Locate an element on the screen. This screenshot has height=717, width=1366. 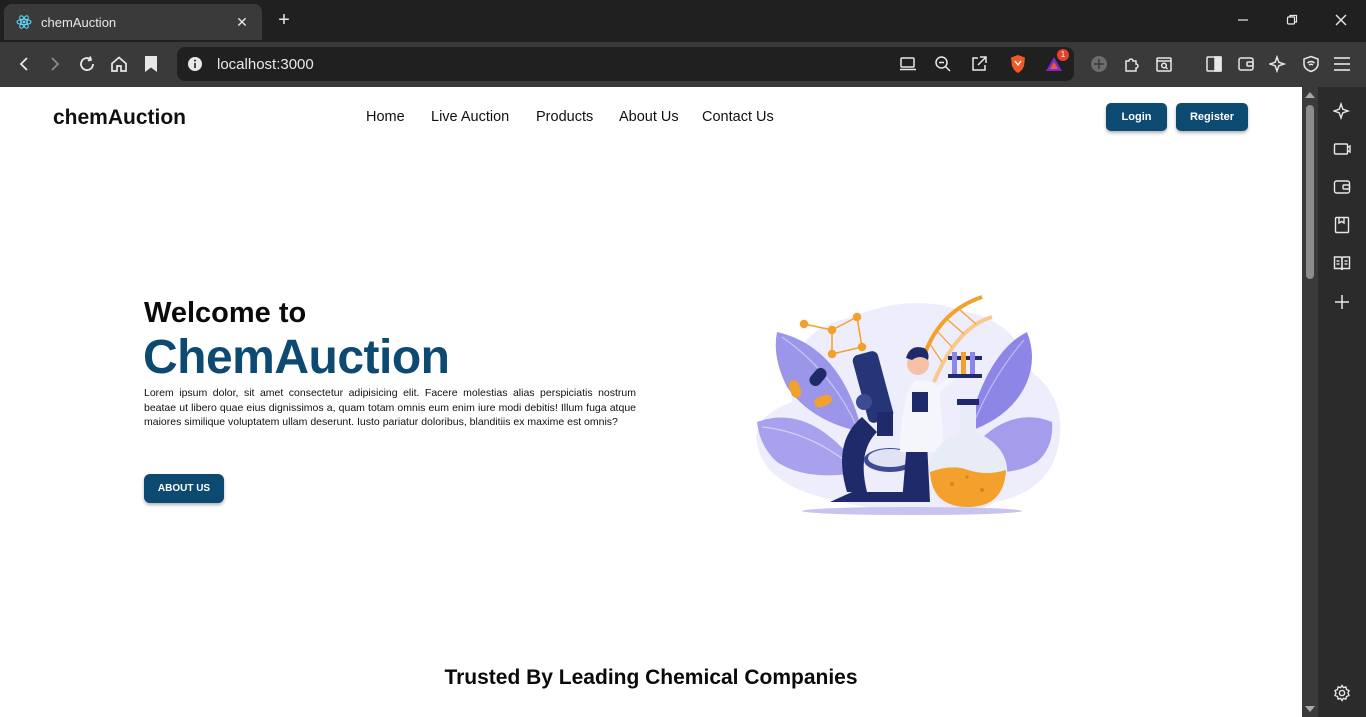
close-tab-icon: ✕ is located at coordinates (242, 22).